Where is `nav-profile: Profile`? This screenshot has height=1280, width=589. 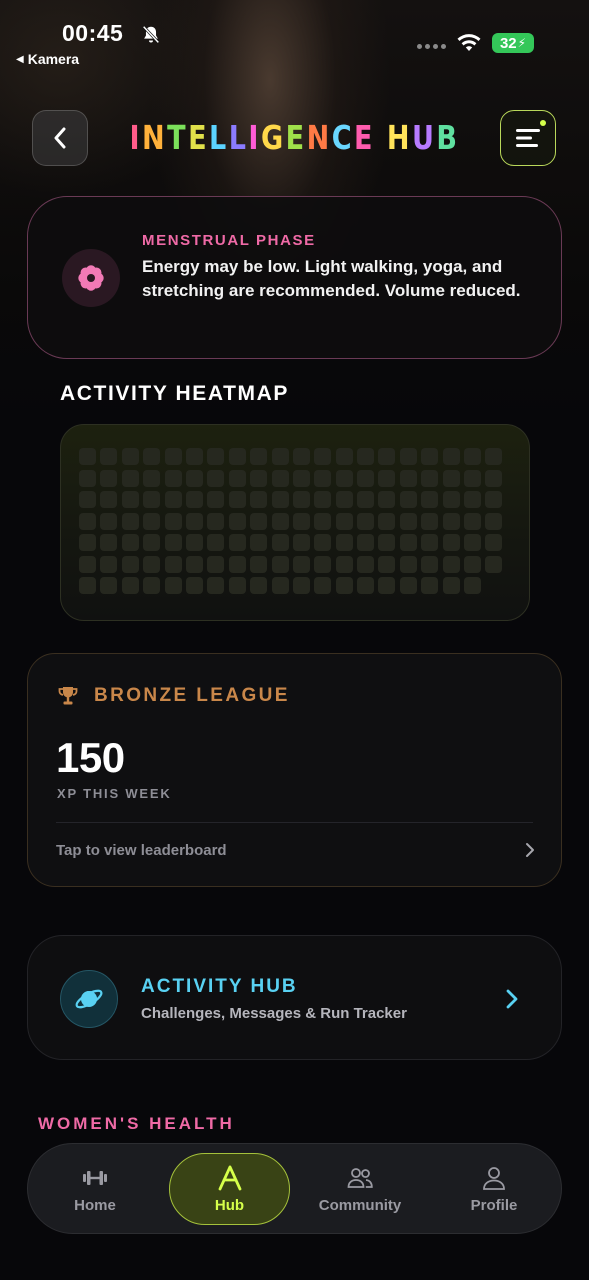
nav-profile: Profile is located at coordinates (494, 1189).